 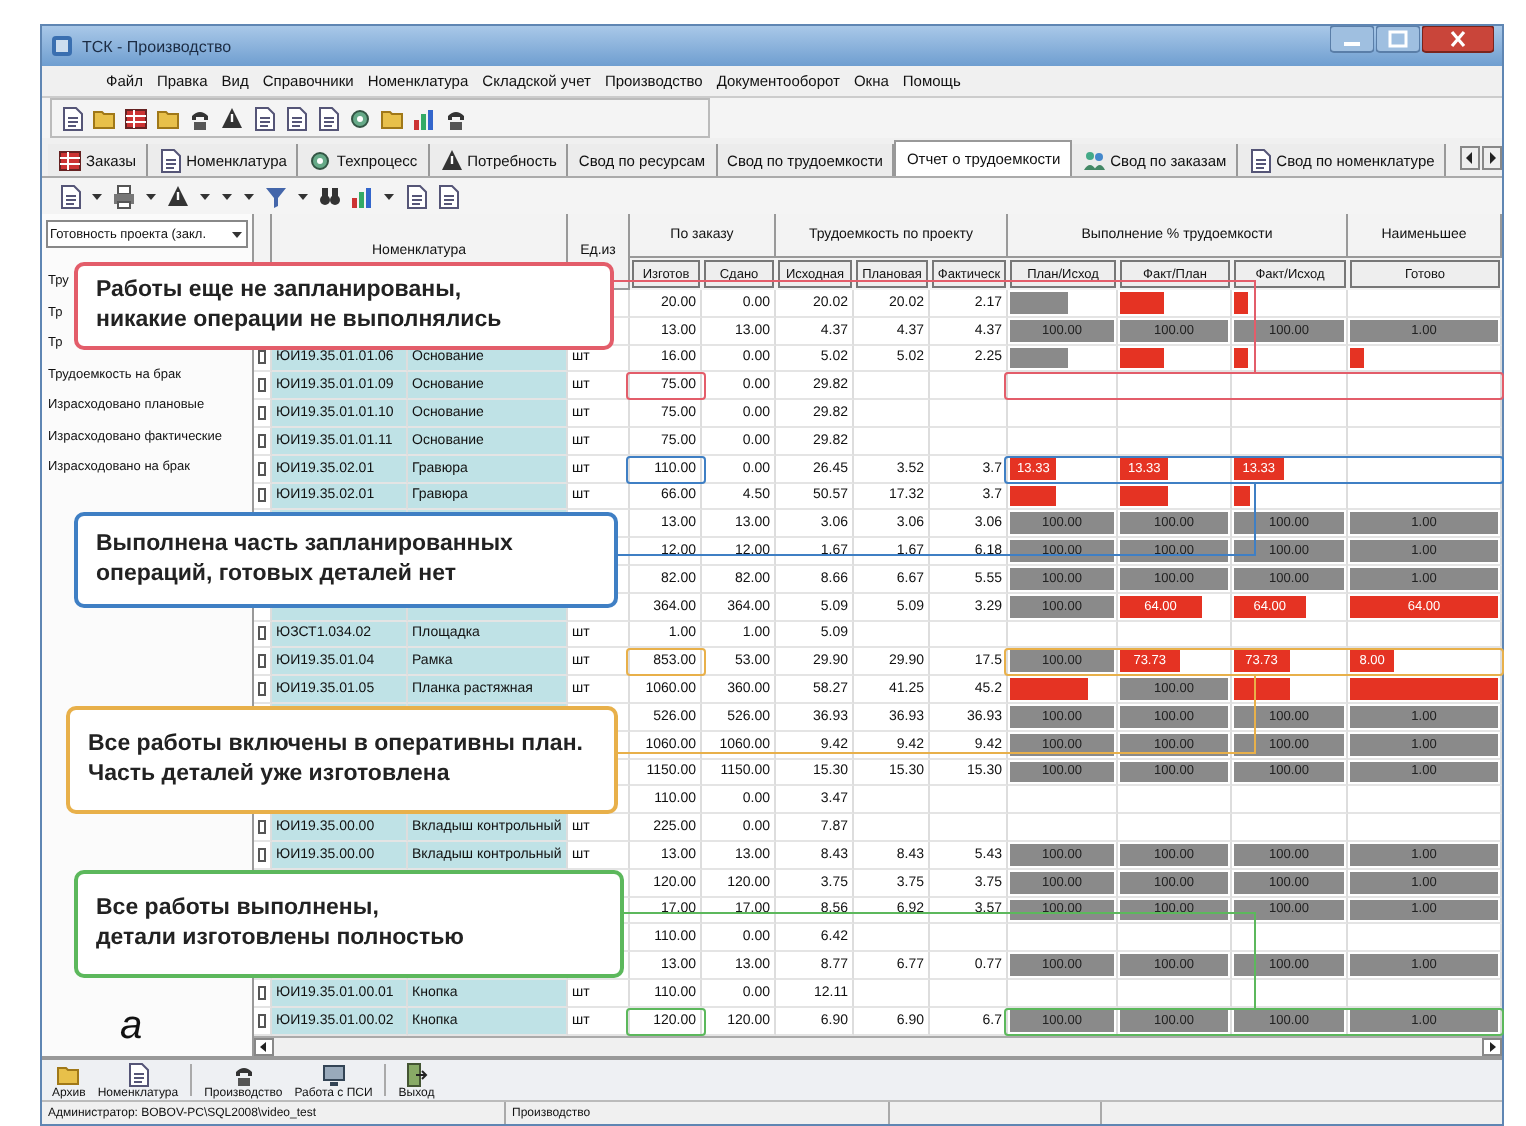 What do you see at coordinates (346, 560) in the screenshot?
I see `callout: Выполнена часть запланированных операций, готовых деталей нет` at bounding box center [346, 560].